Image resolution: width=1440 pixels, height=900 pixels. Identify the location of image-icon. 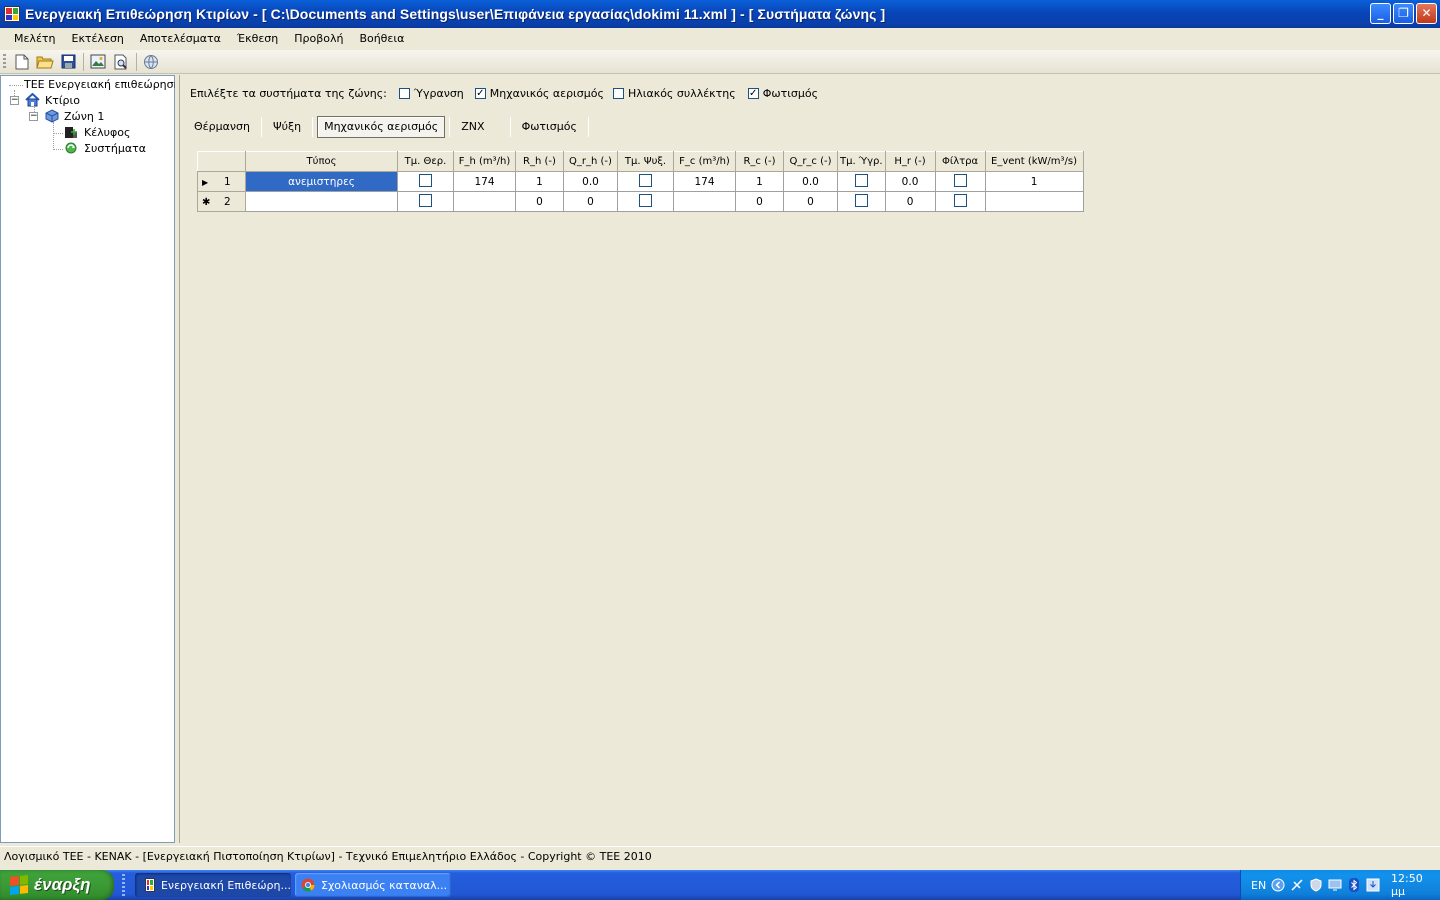
(98, 62).